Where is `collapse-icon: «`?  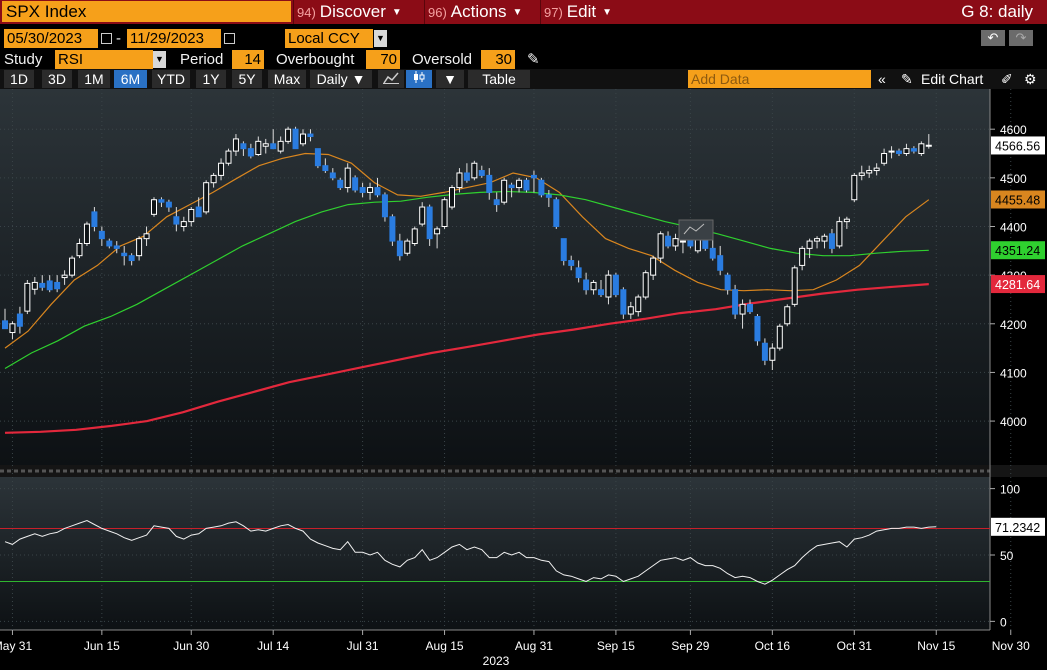
collapse-icon: « is located at coordinates (882, 79).